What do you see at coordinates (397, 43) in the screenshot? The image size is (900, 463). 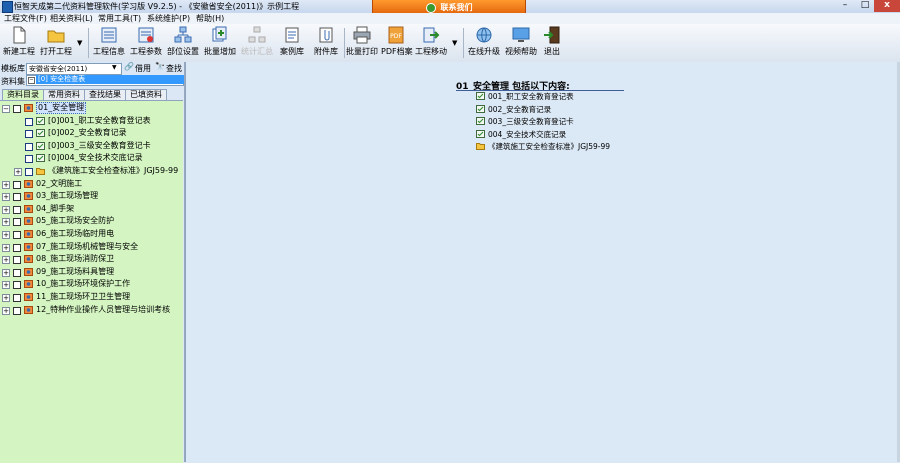 I see `pdf-archive-button: PDF PDF档案` at bounding box center [397, 43].